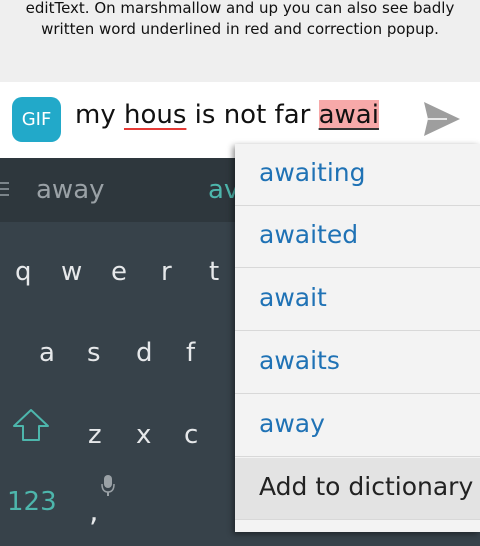 Image resolution: width=480 pixels, height=546 pixels. Describe the element at coordinates (4, 189) in the screenshot. I see `drag-handle-icon` at that location.